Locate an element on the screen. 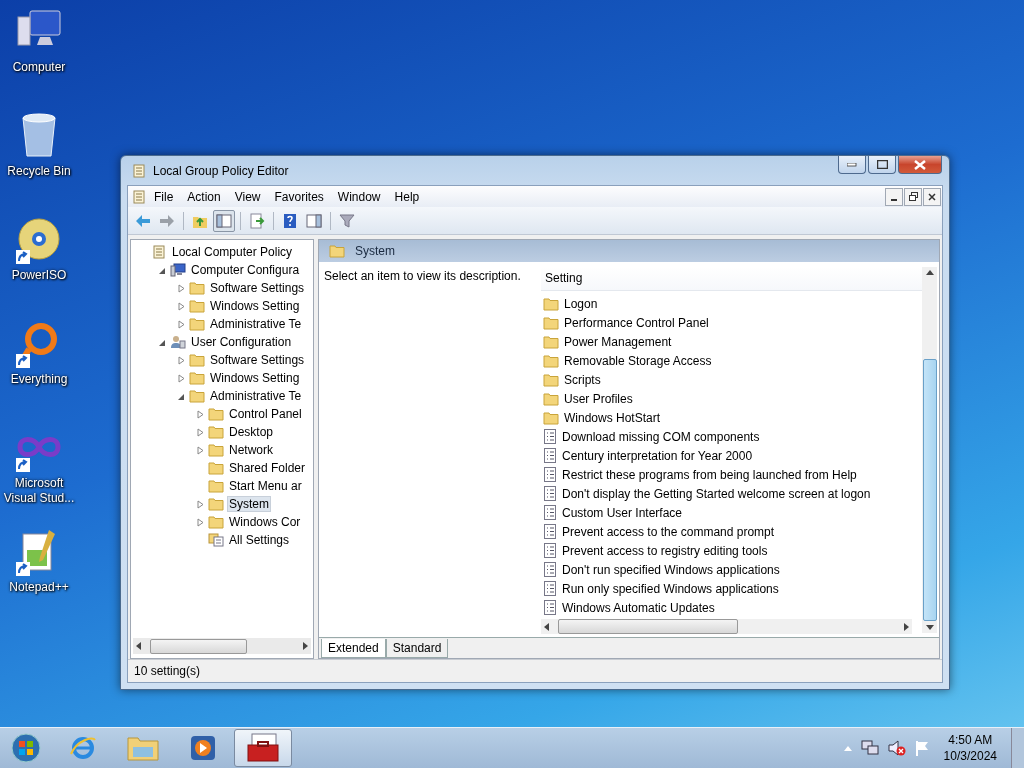 Image resolution: width=1024 pixels, height=768 pixels. clock: 4:50 AM 10/3/2024 is located at coordinates (970, 748).